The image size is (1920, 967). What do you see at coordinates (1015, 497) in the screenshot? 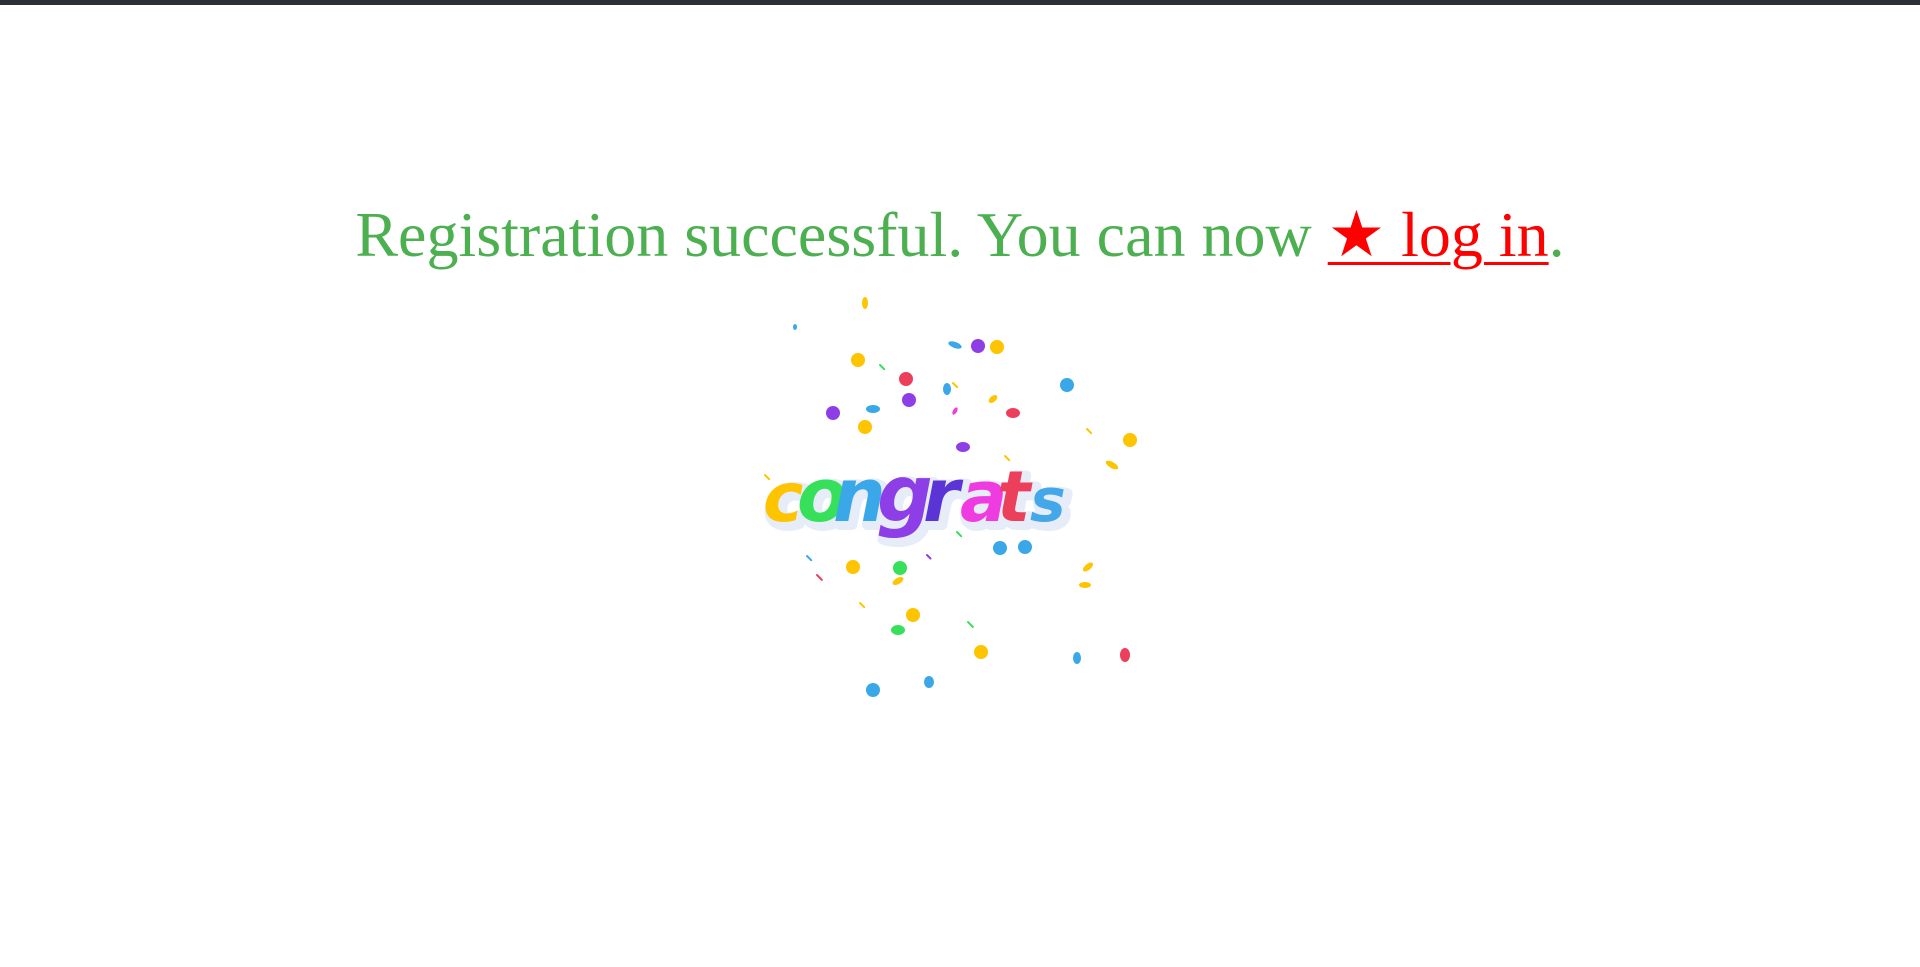
I see `congrats-letter: t` at bounding box center [1015, 497].